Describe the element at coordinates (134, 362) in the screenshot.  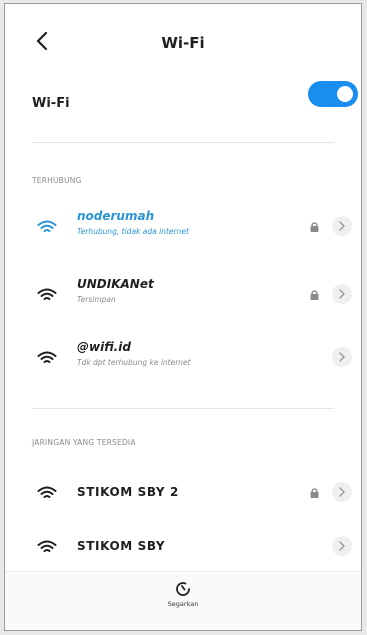
I see `network-status: Tdk dpt terhubung ke internet` at that location.